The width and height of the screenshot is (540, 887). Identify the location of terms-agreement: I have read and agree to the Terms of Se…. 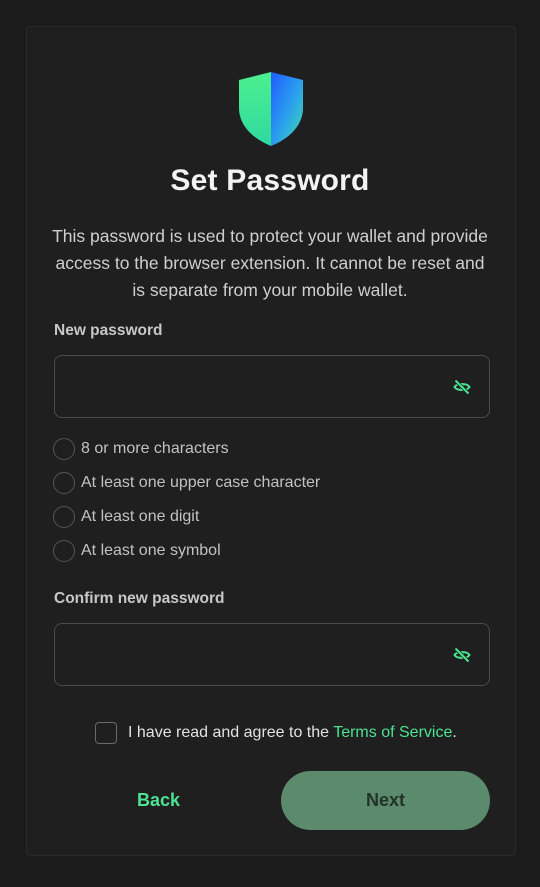
(276, 733).